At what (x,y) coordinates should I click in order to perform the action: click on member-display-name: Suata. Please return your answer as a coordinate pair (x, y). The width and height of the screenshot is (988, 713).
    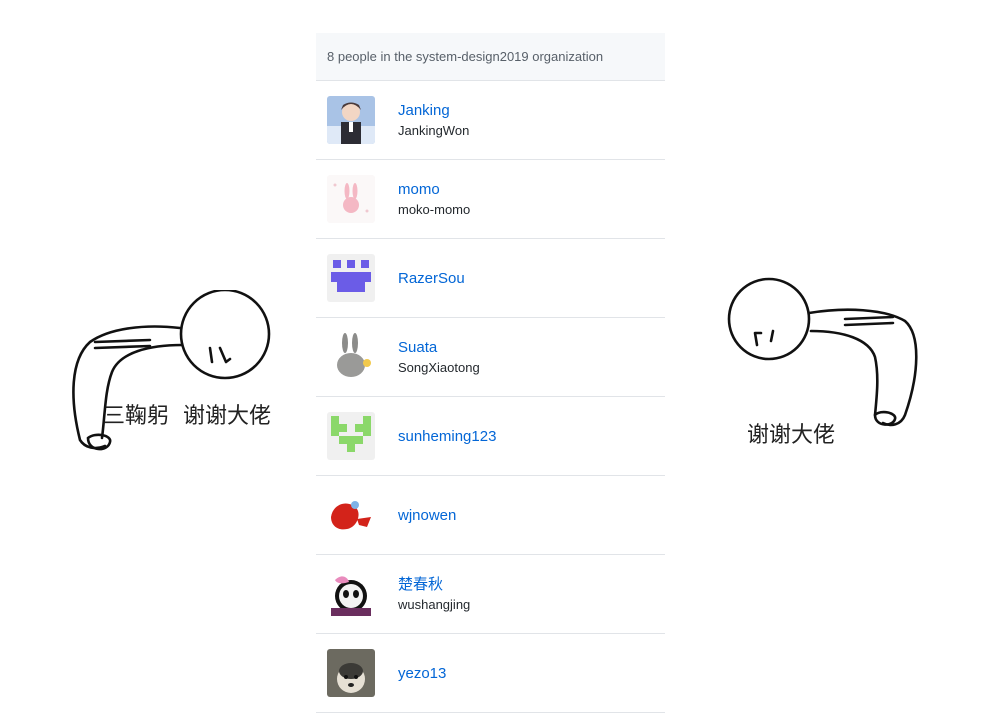
    Looking at the image, I should click on (439, 348).